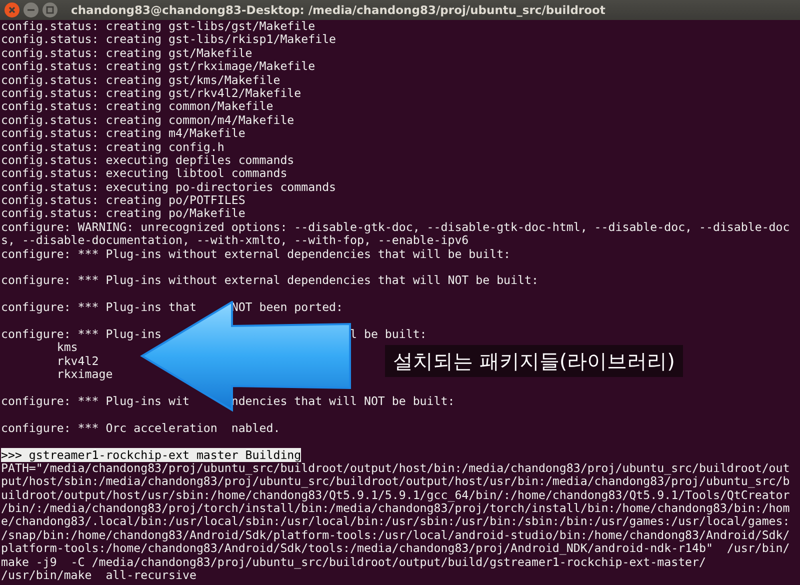  I want to click on terminal-line: configure: *** Plug-ins wit ndencies that will NOT be built:, so click(228, 401).